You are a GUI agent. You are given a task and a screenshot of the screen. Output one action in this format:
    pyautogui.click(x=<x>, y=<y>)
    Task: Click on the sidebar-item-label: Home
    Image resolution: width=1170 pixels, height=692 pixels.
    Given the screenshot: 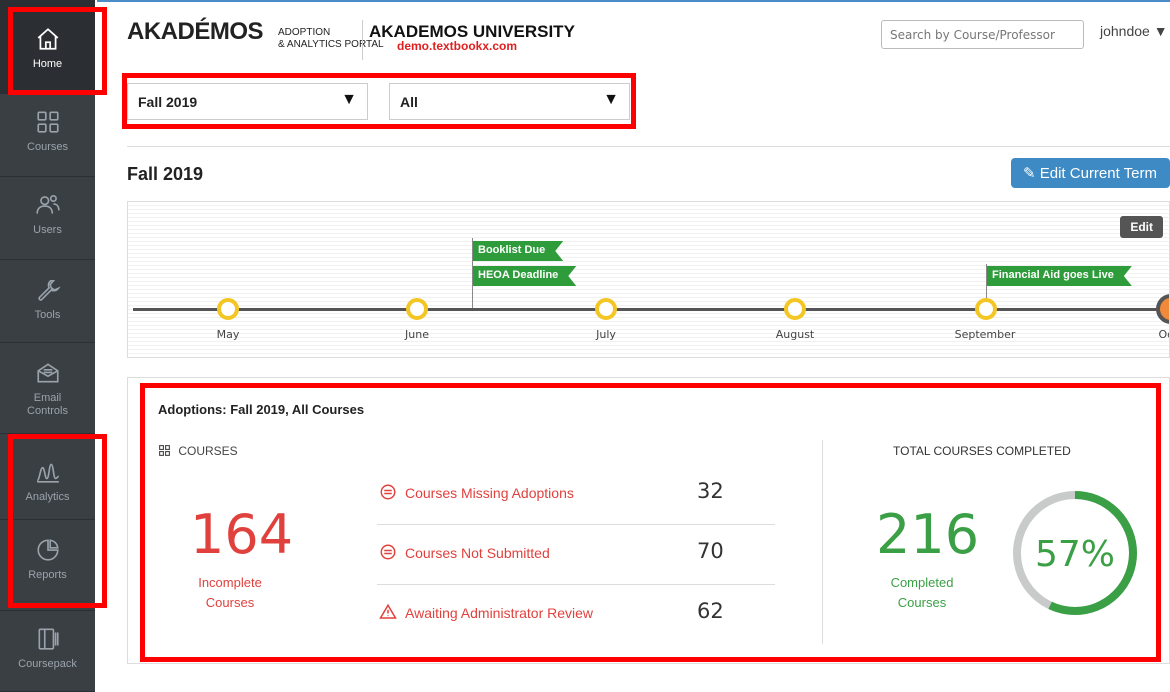 What is the action you would take?
    pyautogui.click(x=47, y=64)
    